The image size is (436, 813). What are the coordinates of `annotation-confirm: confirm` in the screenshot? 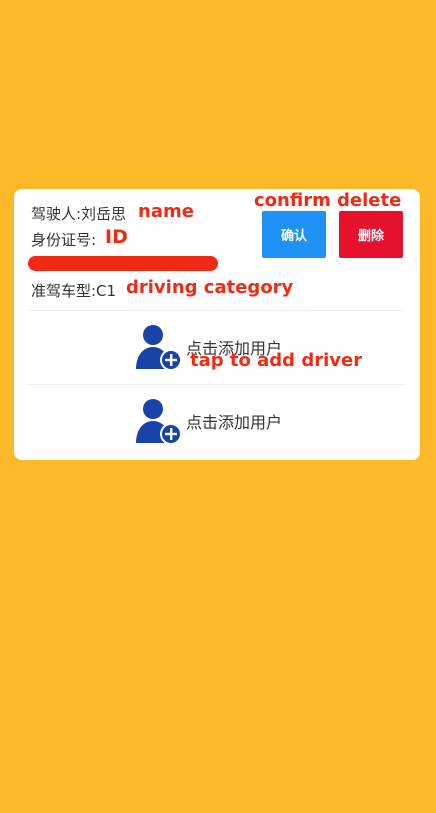 It's located at (292, 200).